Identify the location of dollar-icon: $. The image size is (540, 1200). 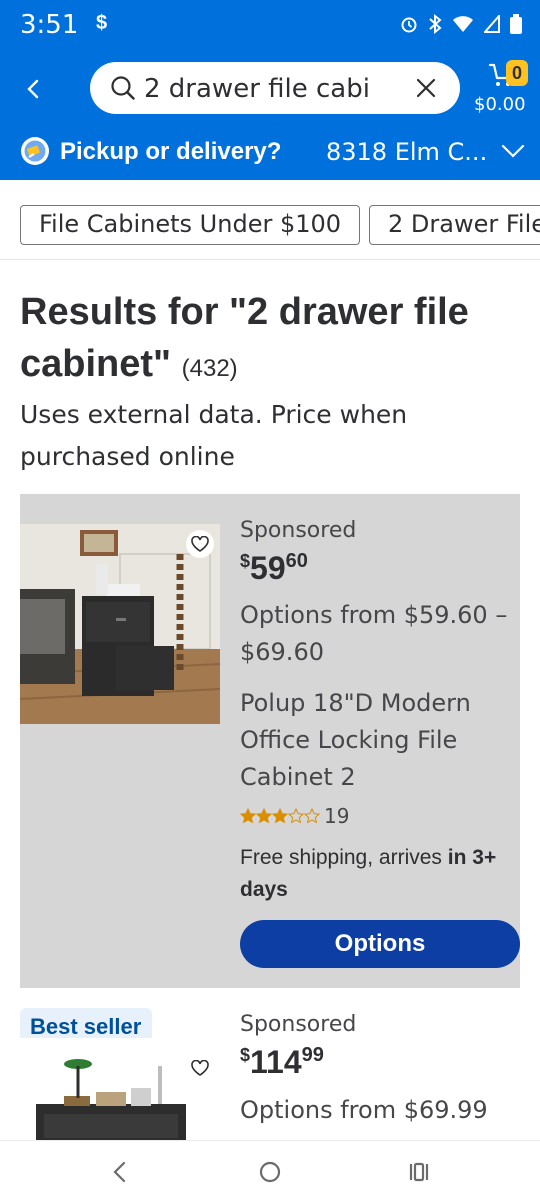
(102, 23).